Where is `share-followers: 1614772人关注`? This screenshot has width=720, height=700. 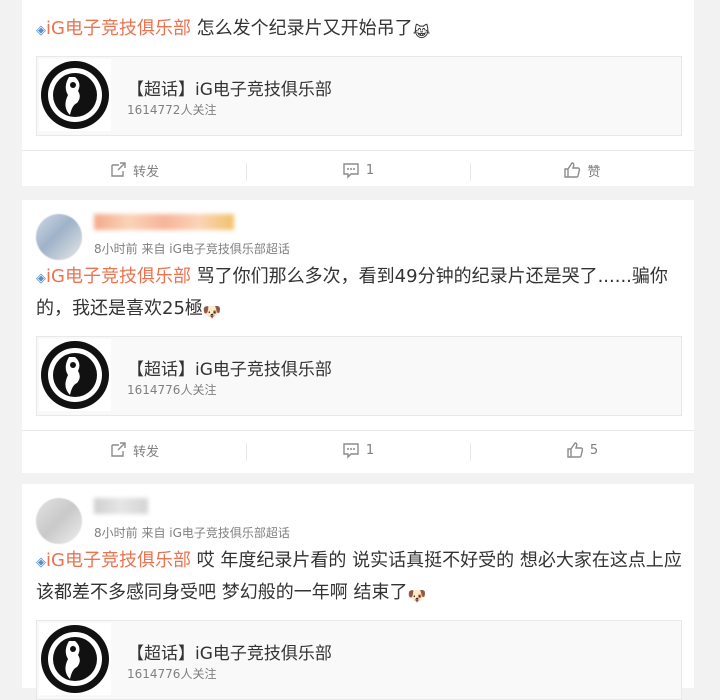
share-followers: 1614772人关注 is located at coordinates (172, 110).